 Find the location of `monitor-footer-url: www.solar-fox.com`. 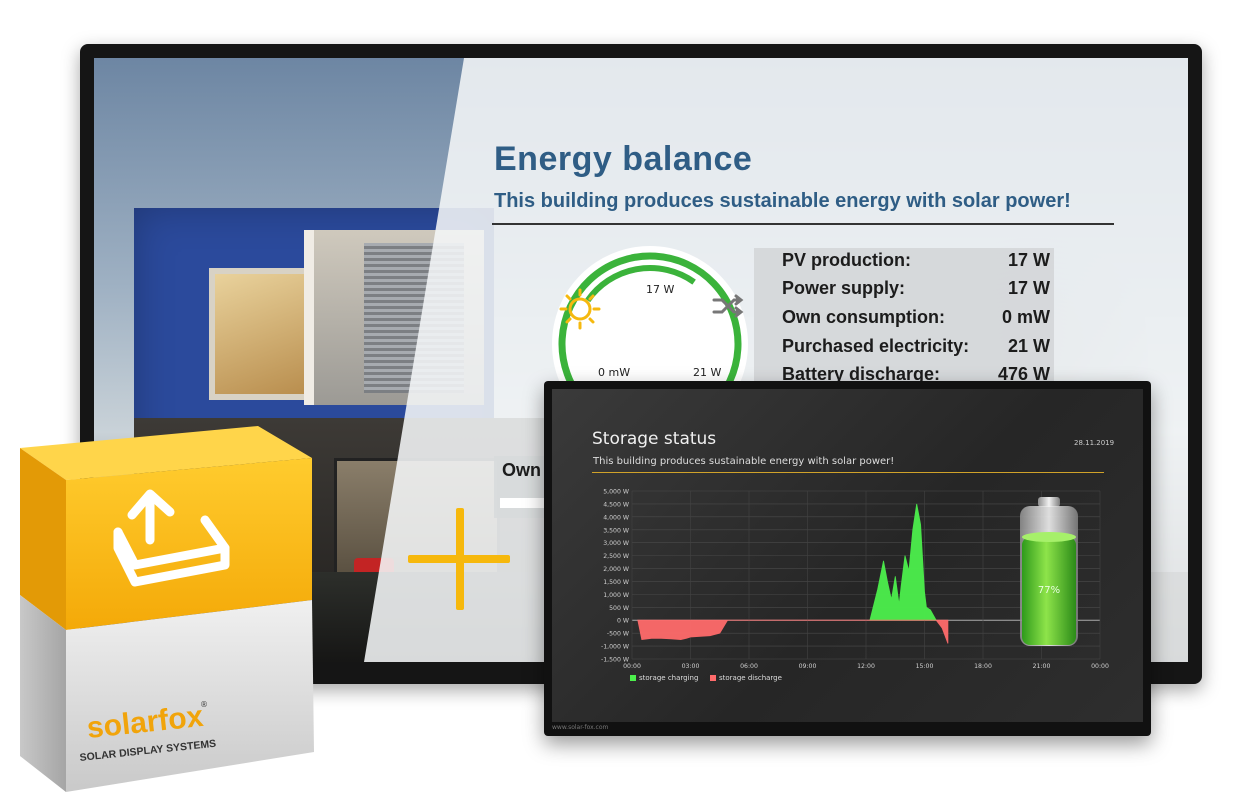

monitor-footer-url: www.solar-fox.com is located at coordinates (580, 727).